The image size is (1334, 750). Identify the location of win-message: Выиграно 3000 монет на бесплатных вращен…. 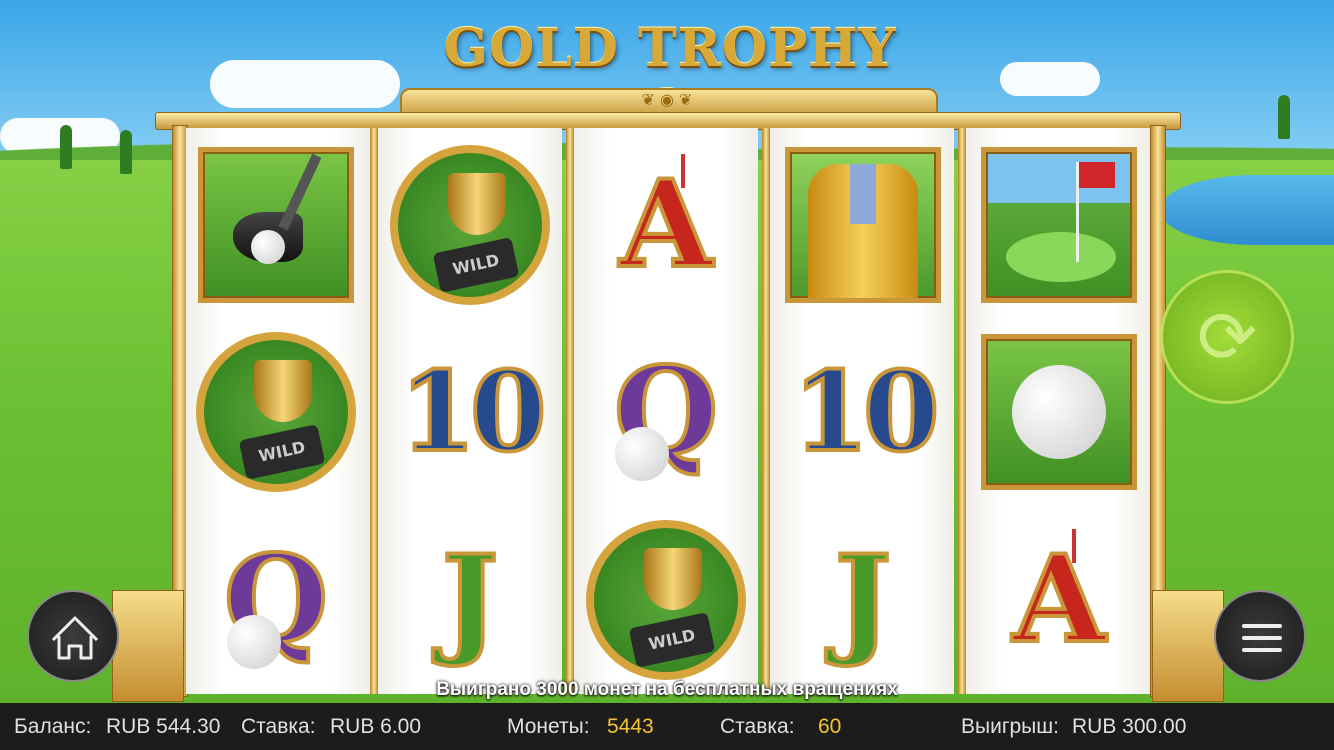
(667, 689).